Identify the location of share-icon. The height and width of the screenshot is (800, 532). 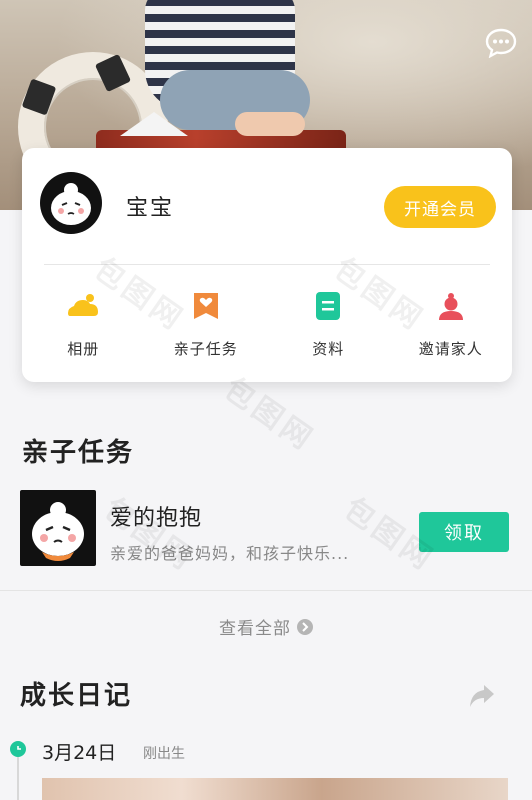
(482, 696).